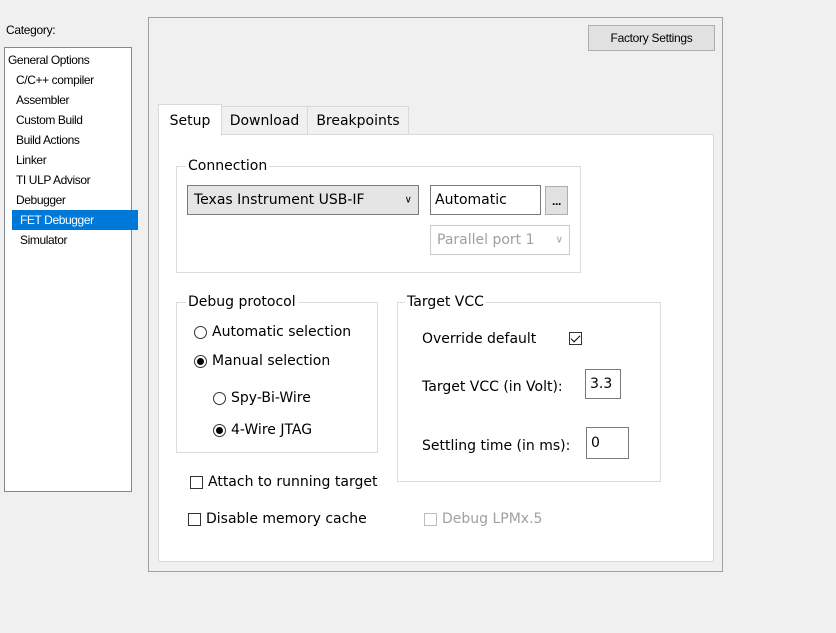  What do you see at coordinates (603, 384) in the screenshot?
I see `target-vcc-input: 3.3` at bounding box center [603, 384].